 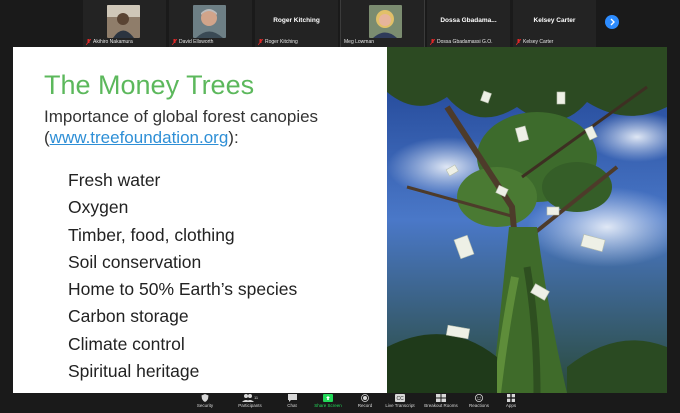 I want to click on participant-name: Akihiro Nakamura, so click(x=113, y=42).